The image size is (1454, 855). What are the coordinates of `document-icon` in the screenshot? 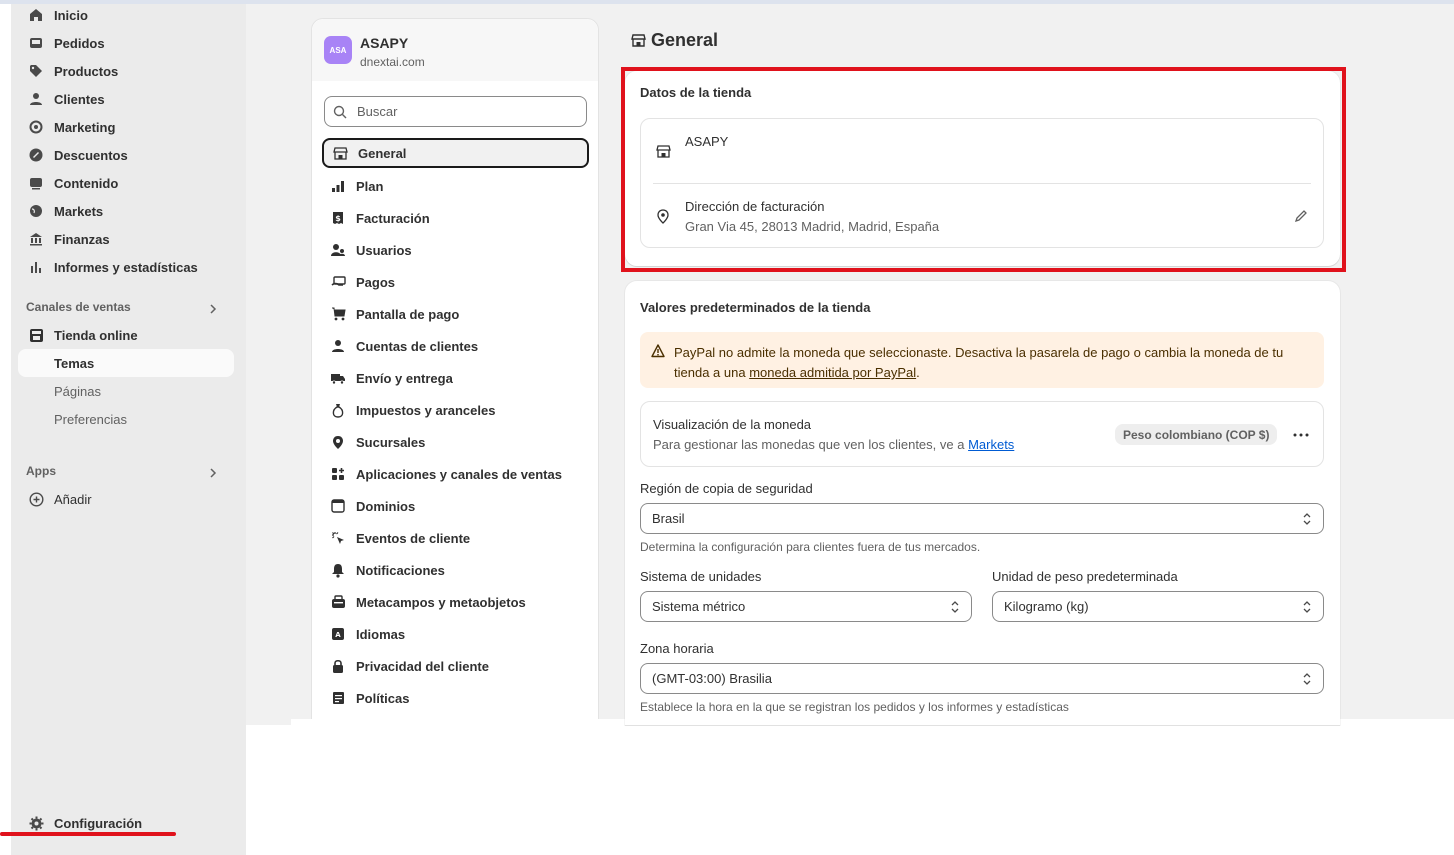 It's located at (338, 698).